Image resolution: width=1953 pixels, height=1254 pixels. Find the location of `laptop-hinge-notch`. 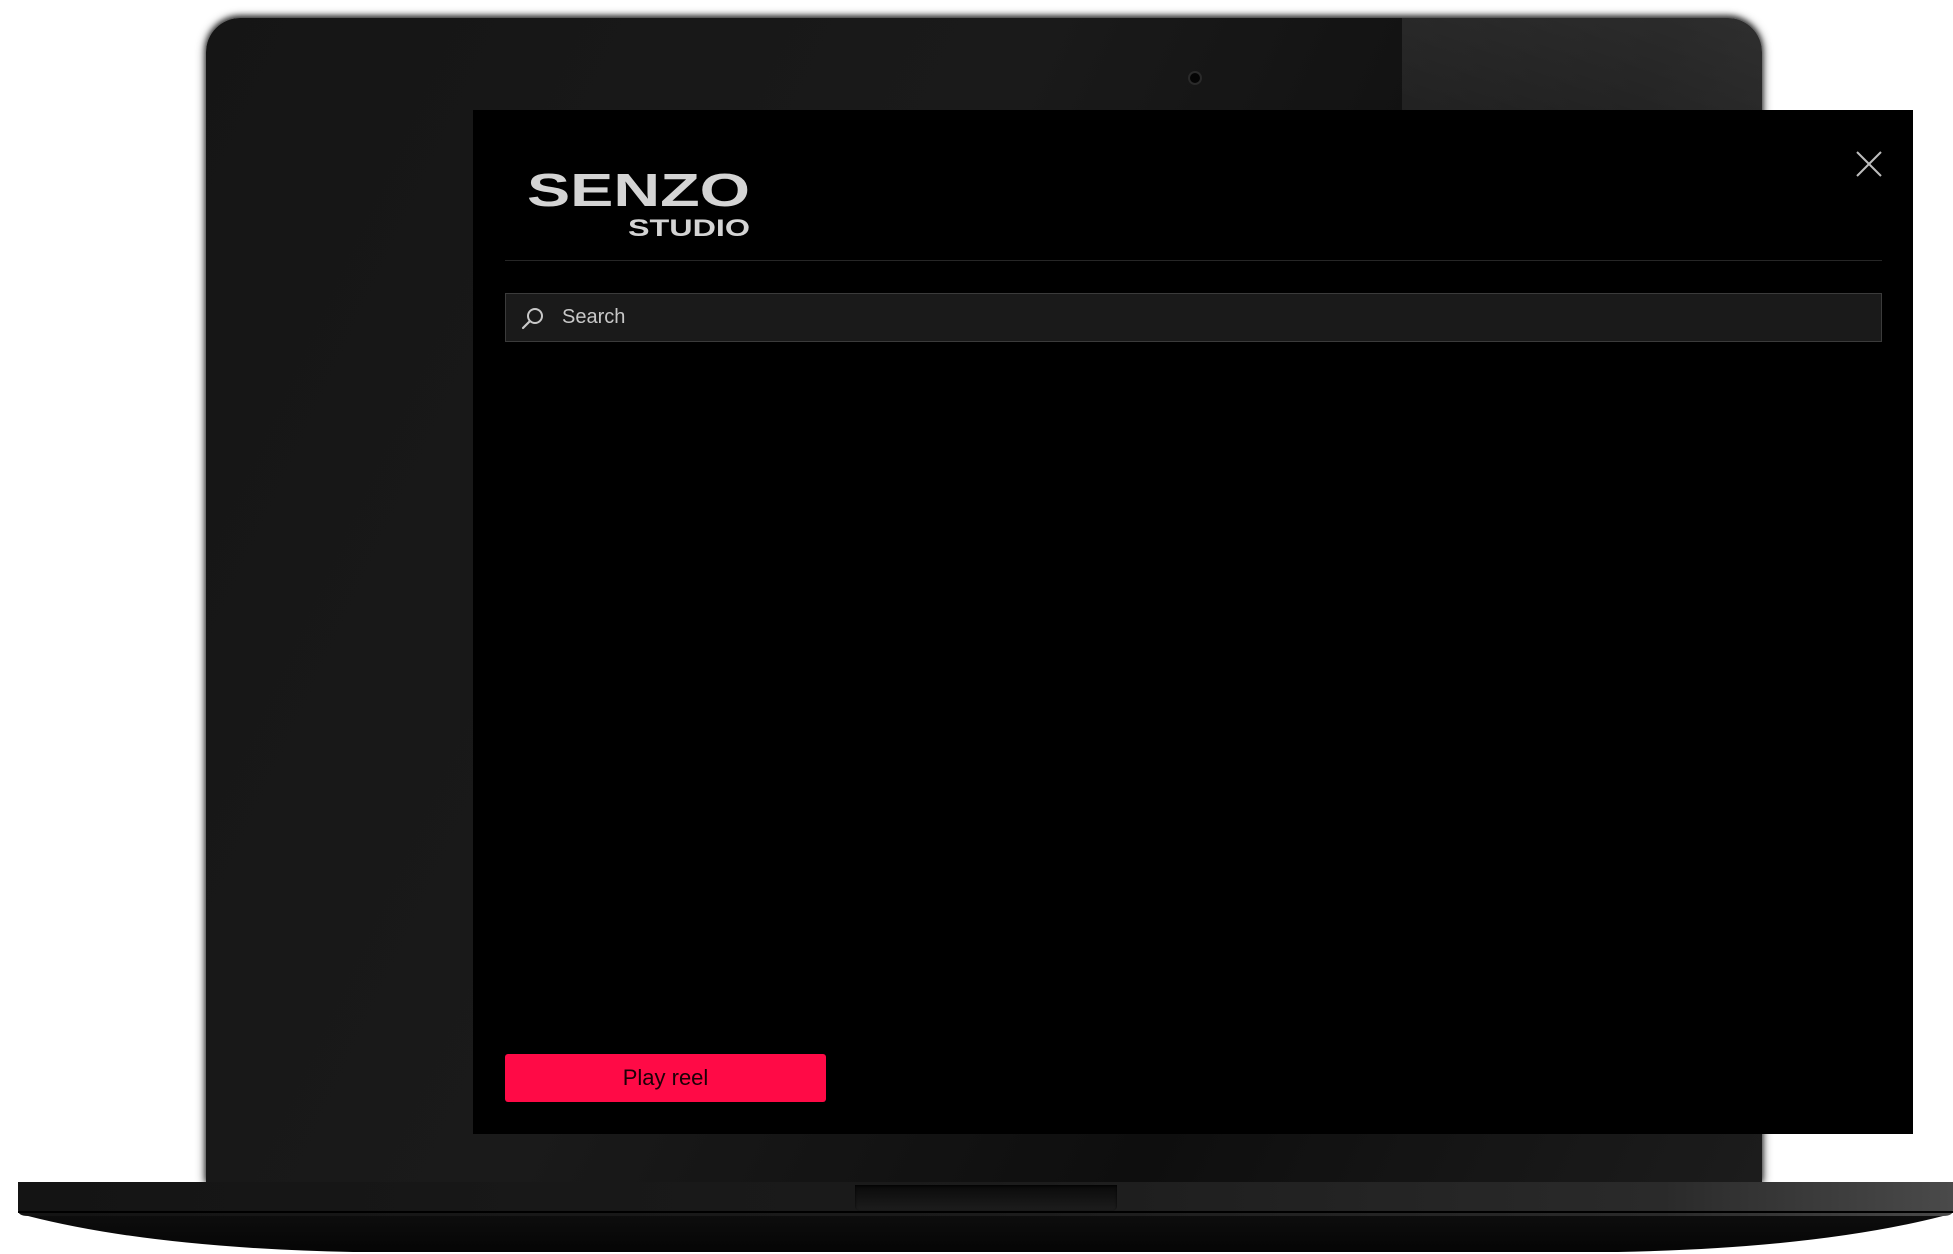

laptop-hinge-notch is located at coordinates (986, 1198).